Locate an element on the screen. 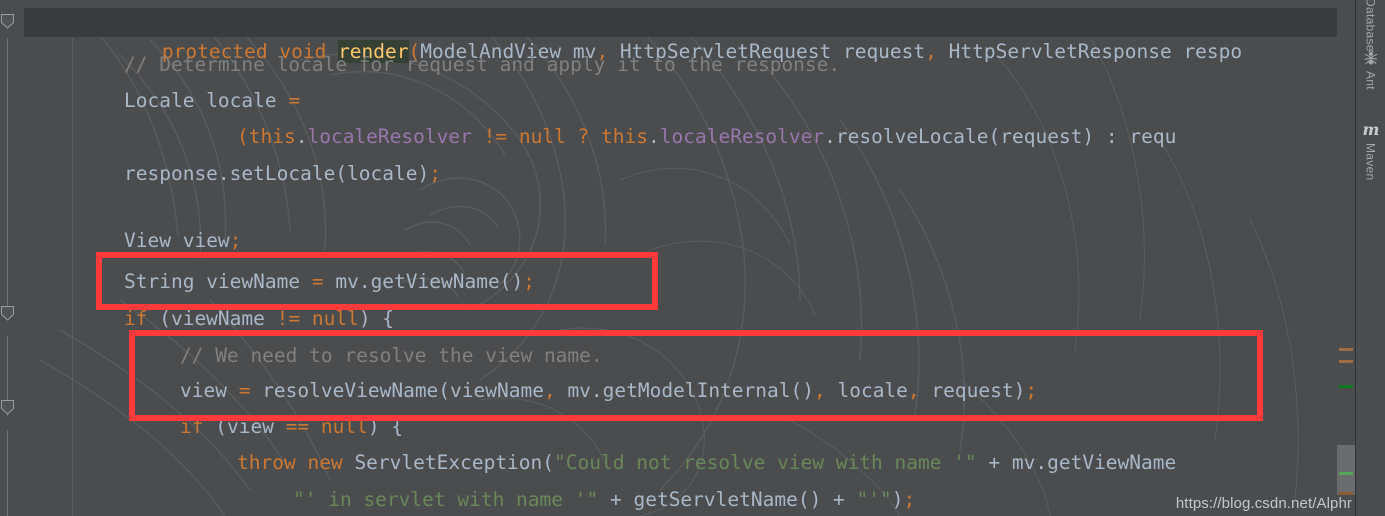 The height and width of the screenshot is (516, 1385). site-watermark: https://blog.csdn.net/Alphr is located at coordinates (1263, 503).